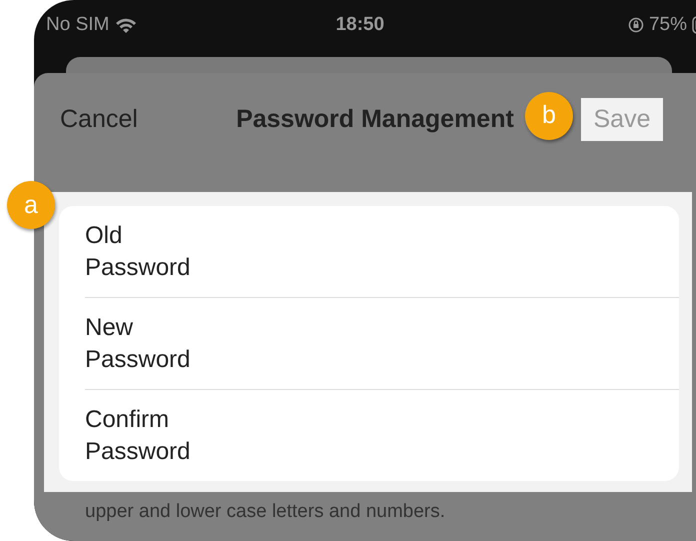 The image size is (696, 541). What do you see at coordinates (265, 512) in the screenshot?
I see `password-hint: upper and lower case letters and numbers.` at bounding box center [265, 512].